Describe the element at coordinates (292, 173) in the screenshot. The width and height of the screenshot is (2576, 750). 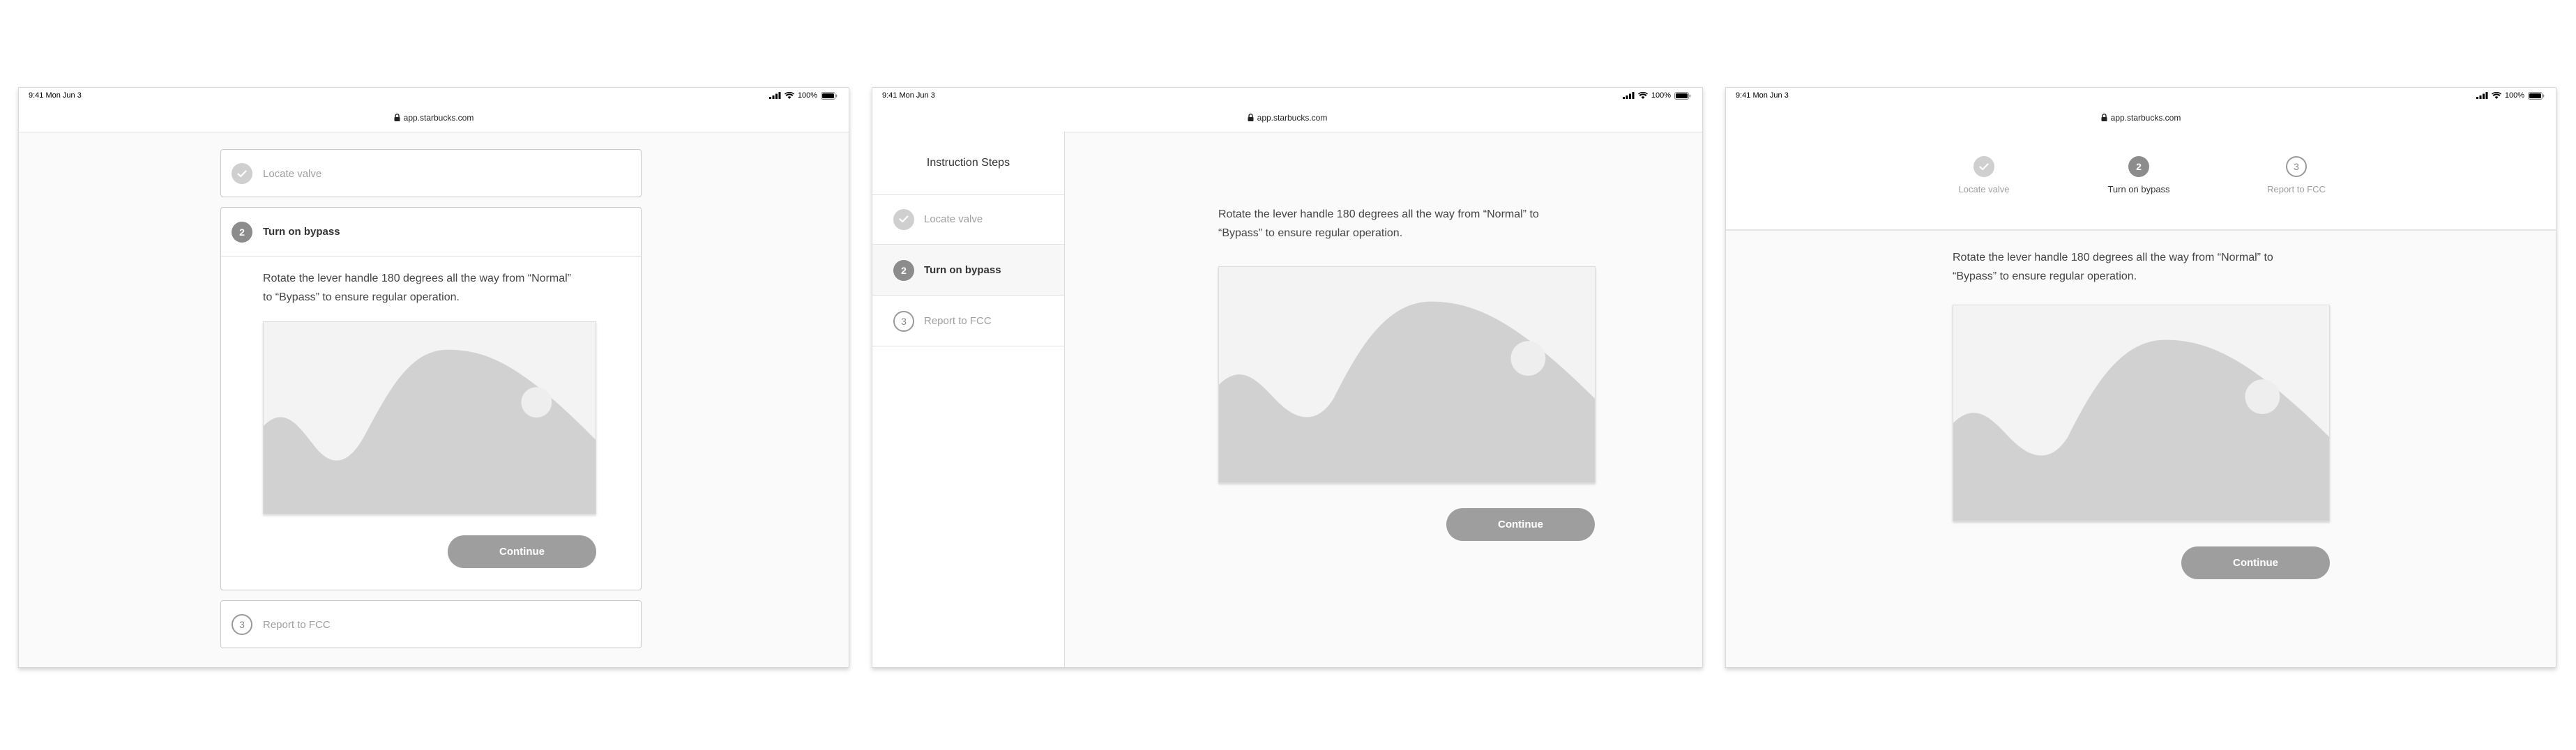
I see `step-label: Locate valve` at that location.